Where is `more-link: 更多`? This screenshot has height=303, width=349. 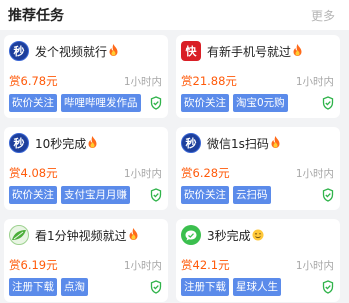 more-link: 更多 is located at coordinates (323, 15).